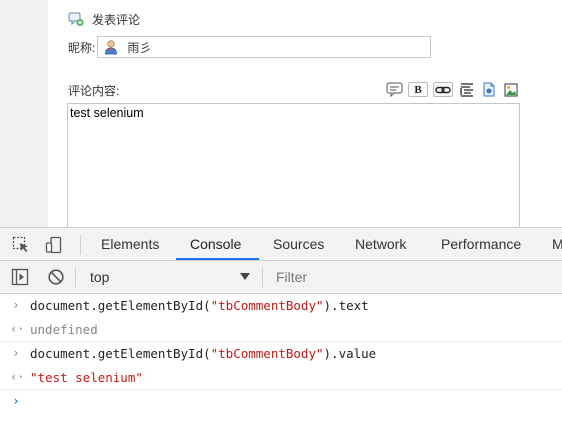 The height and width of the screenshot is (438, 562). What do you see at coordinates (380, 244) in the screenshot?
I see `tab-network: Network` at bounding box center [380, 244].